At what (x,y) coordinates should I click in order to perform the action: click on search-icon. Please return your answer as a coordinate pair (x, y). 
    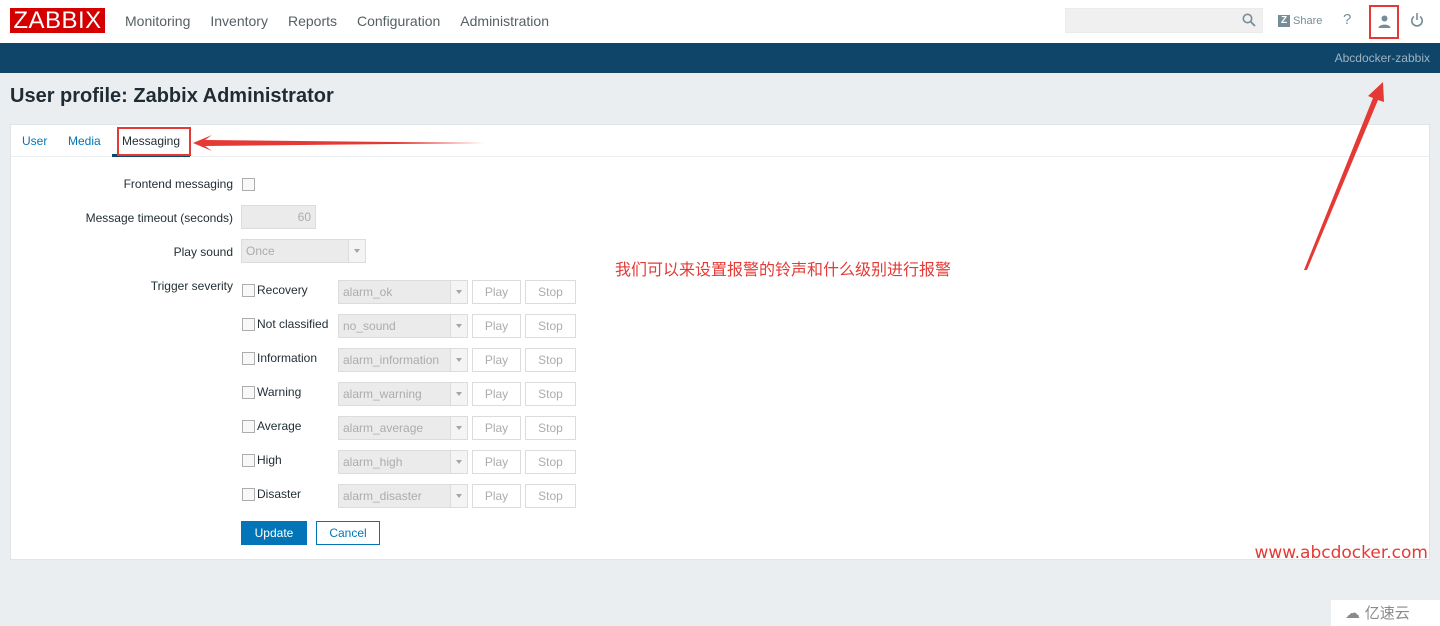
    Looking at the image, I should click on (1249, 20).